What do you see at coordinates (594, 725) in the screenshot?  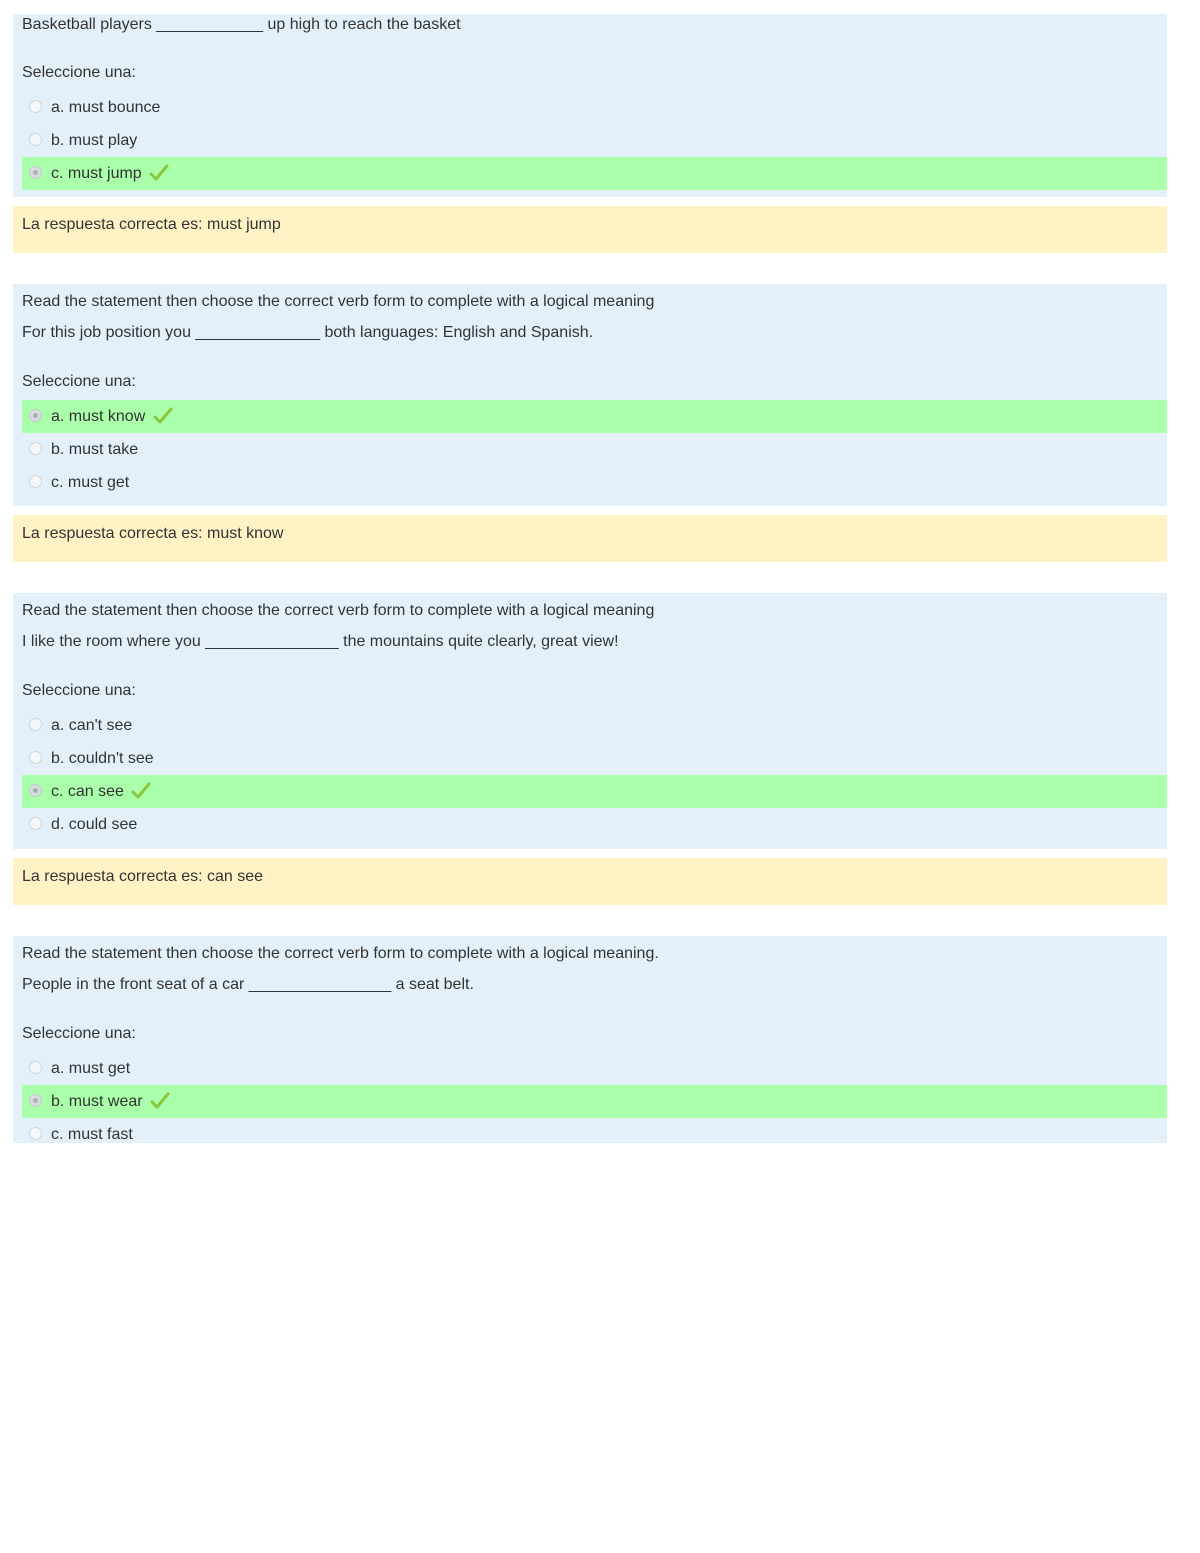 I see `answer-option: a. can't see` at bounding box center [594, 725].